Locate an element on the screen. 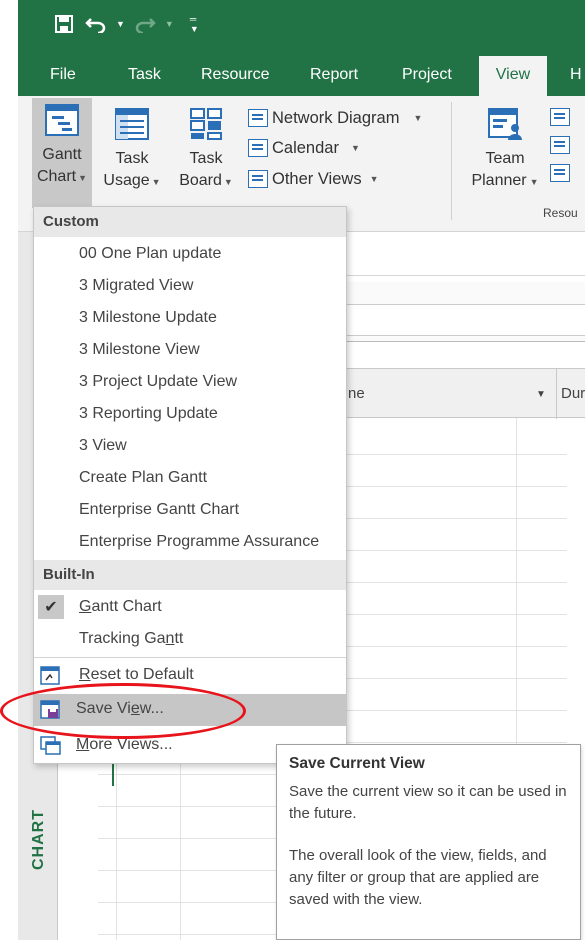  menu-label-part: antt Chart is located at coordinates (126, 606).